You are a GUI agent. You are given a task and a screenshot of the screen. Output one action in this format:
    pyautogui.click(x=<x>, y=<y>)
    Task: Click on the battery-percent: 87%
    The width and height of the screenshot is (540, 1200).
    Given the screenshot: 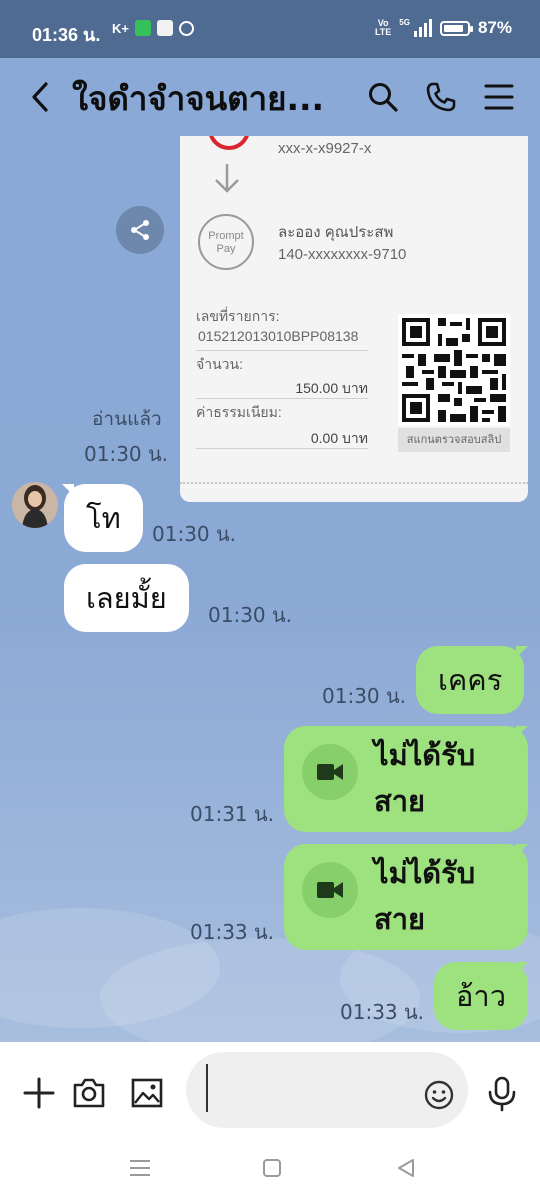 What is the action you would take?
    pyautogui.click(x=494, y=27)
    